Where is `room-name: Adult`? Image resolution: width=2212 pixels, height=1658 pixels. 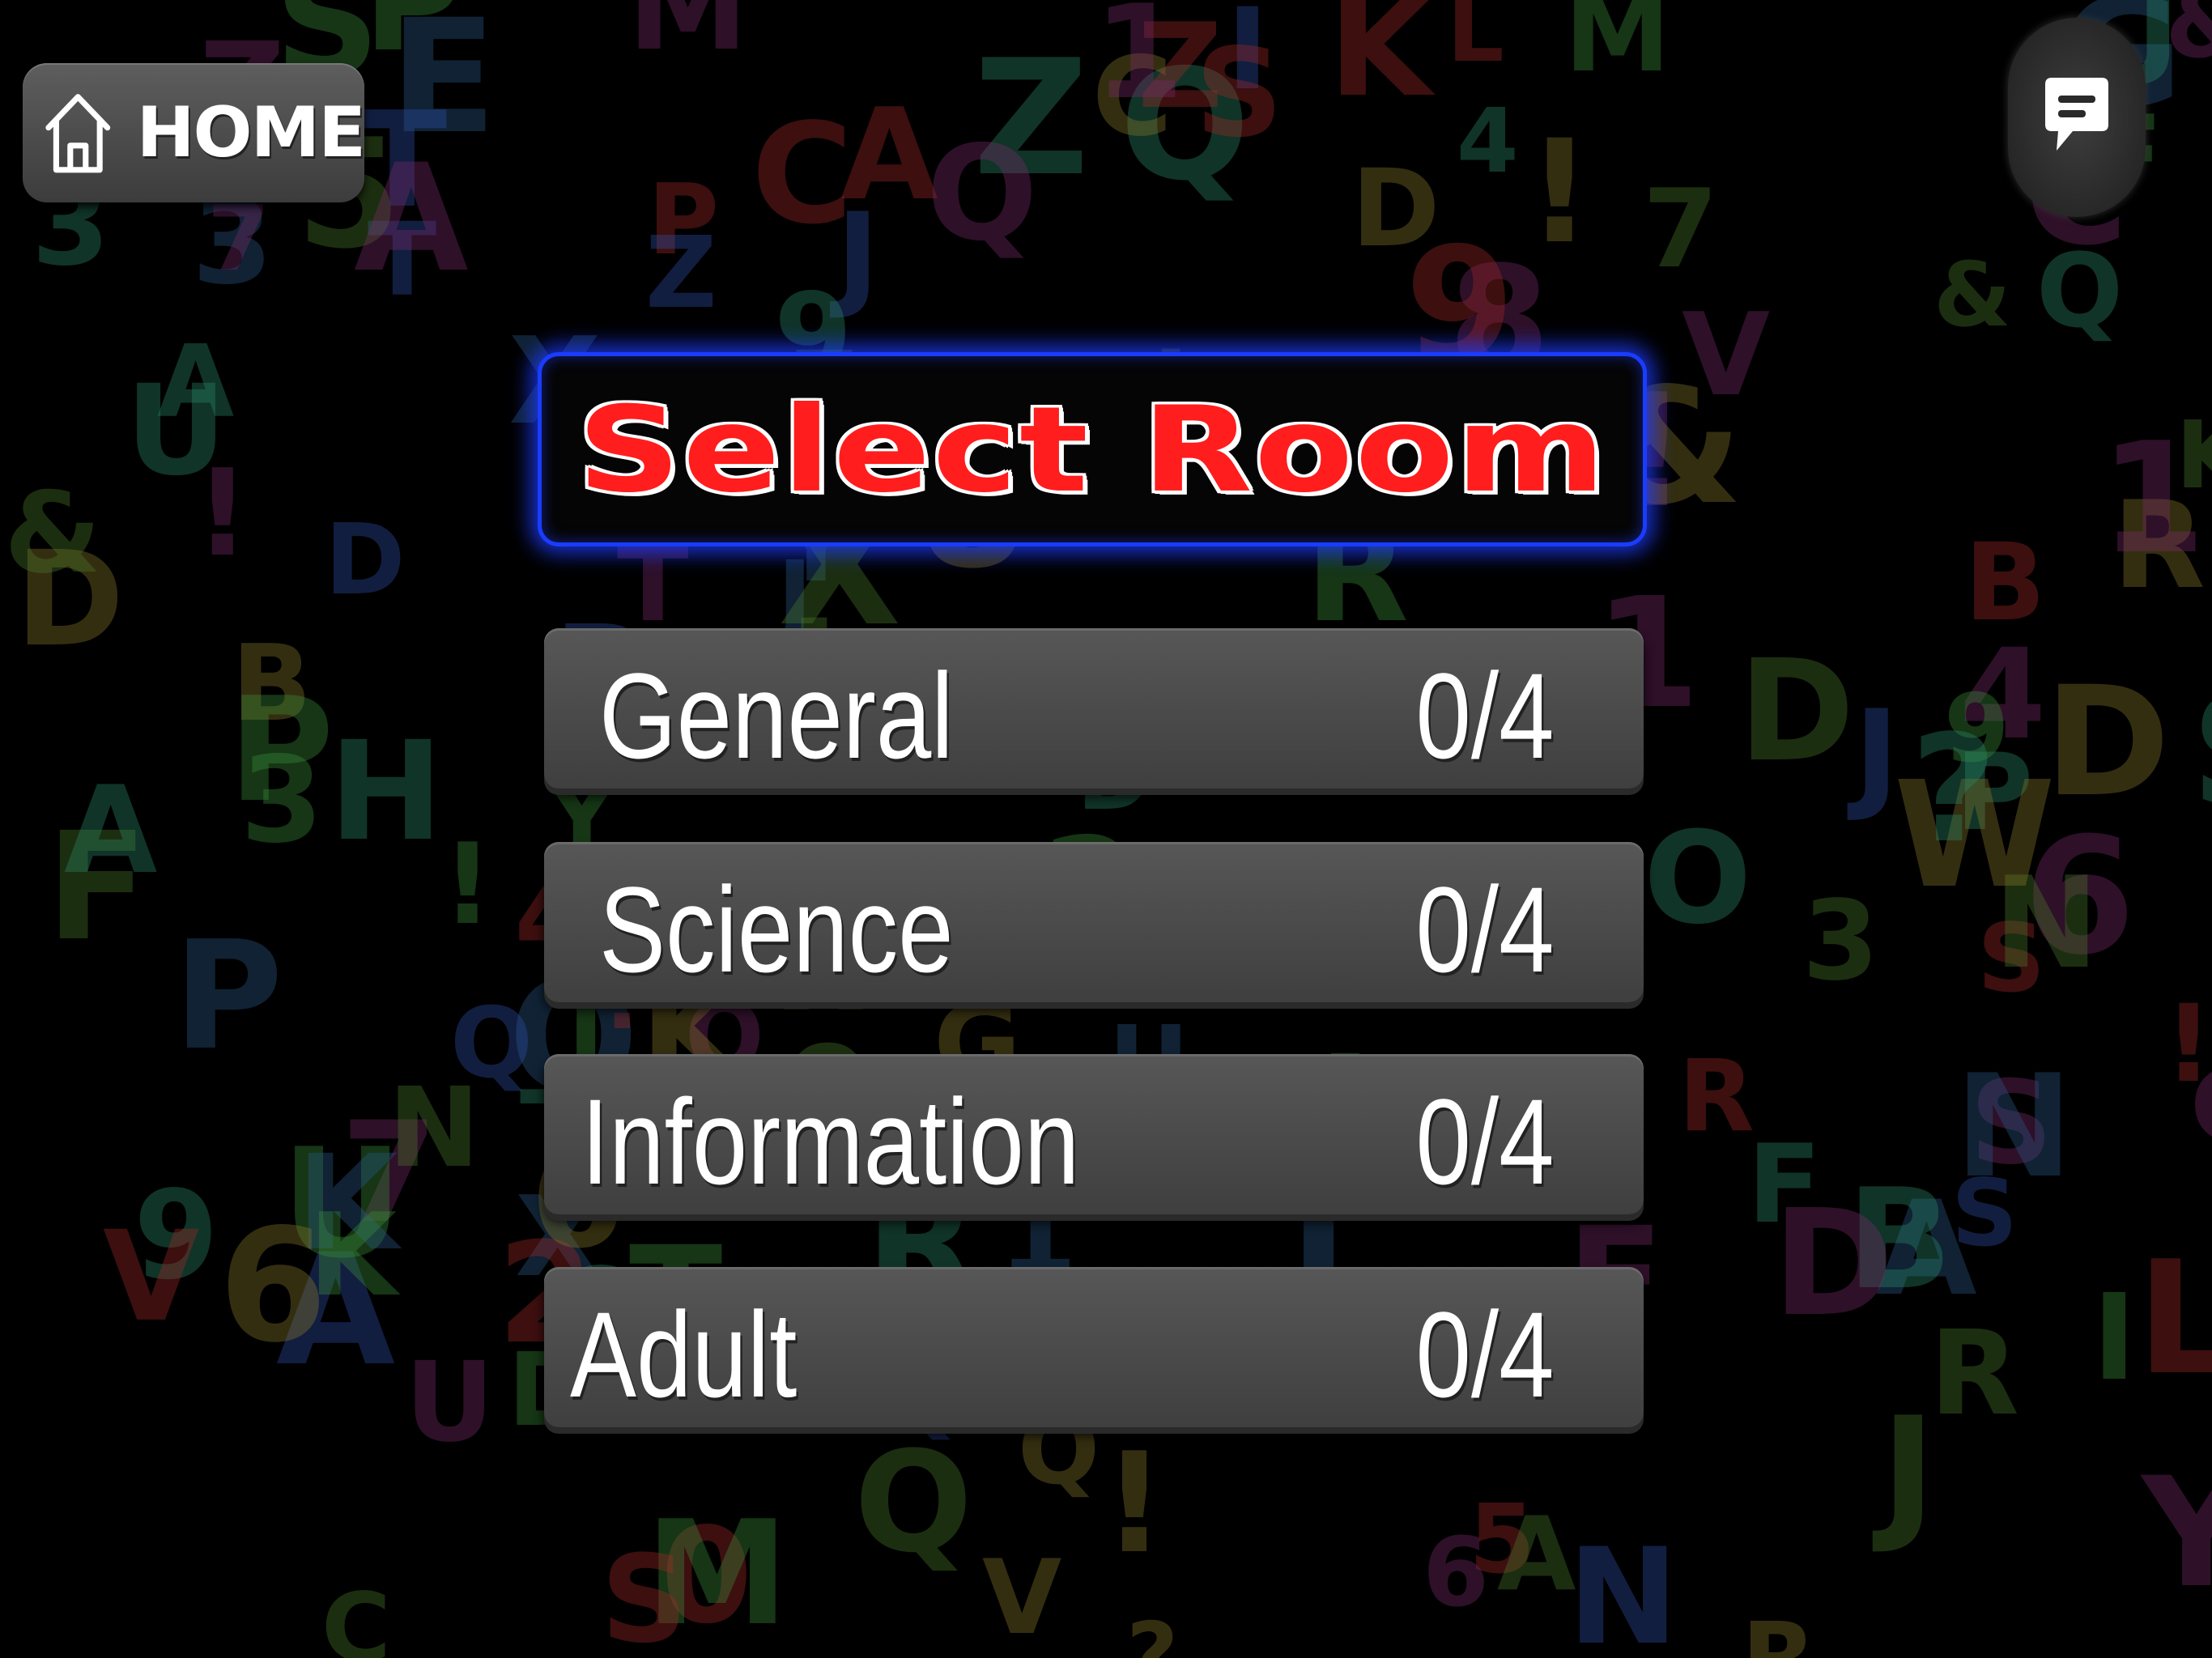 room-name: Adult is located at coordinates (684, 1354).